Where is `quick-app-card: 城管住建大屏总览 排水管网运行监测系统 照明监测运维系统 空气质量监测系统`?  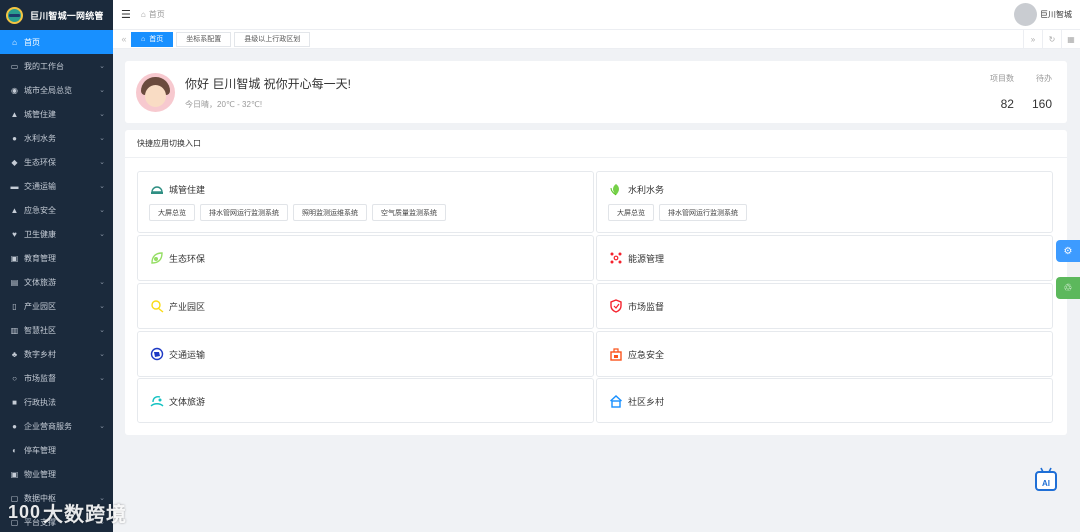 quick-app-card: 城管住建大屏总览 排水管网运行监测系统 照明监测运维系统 空气质量监测系统 is located at coordinates (365, 202).